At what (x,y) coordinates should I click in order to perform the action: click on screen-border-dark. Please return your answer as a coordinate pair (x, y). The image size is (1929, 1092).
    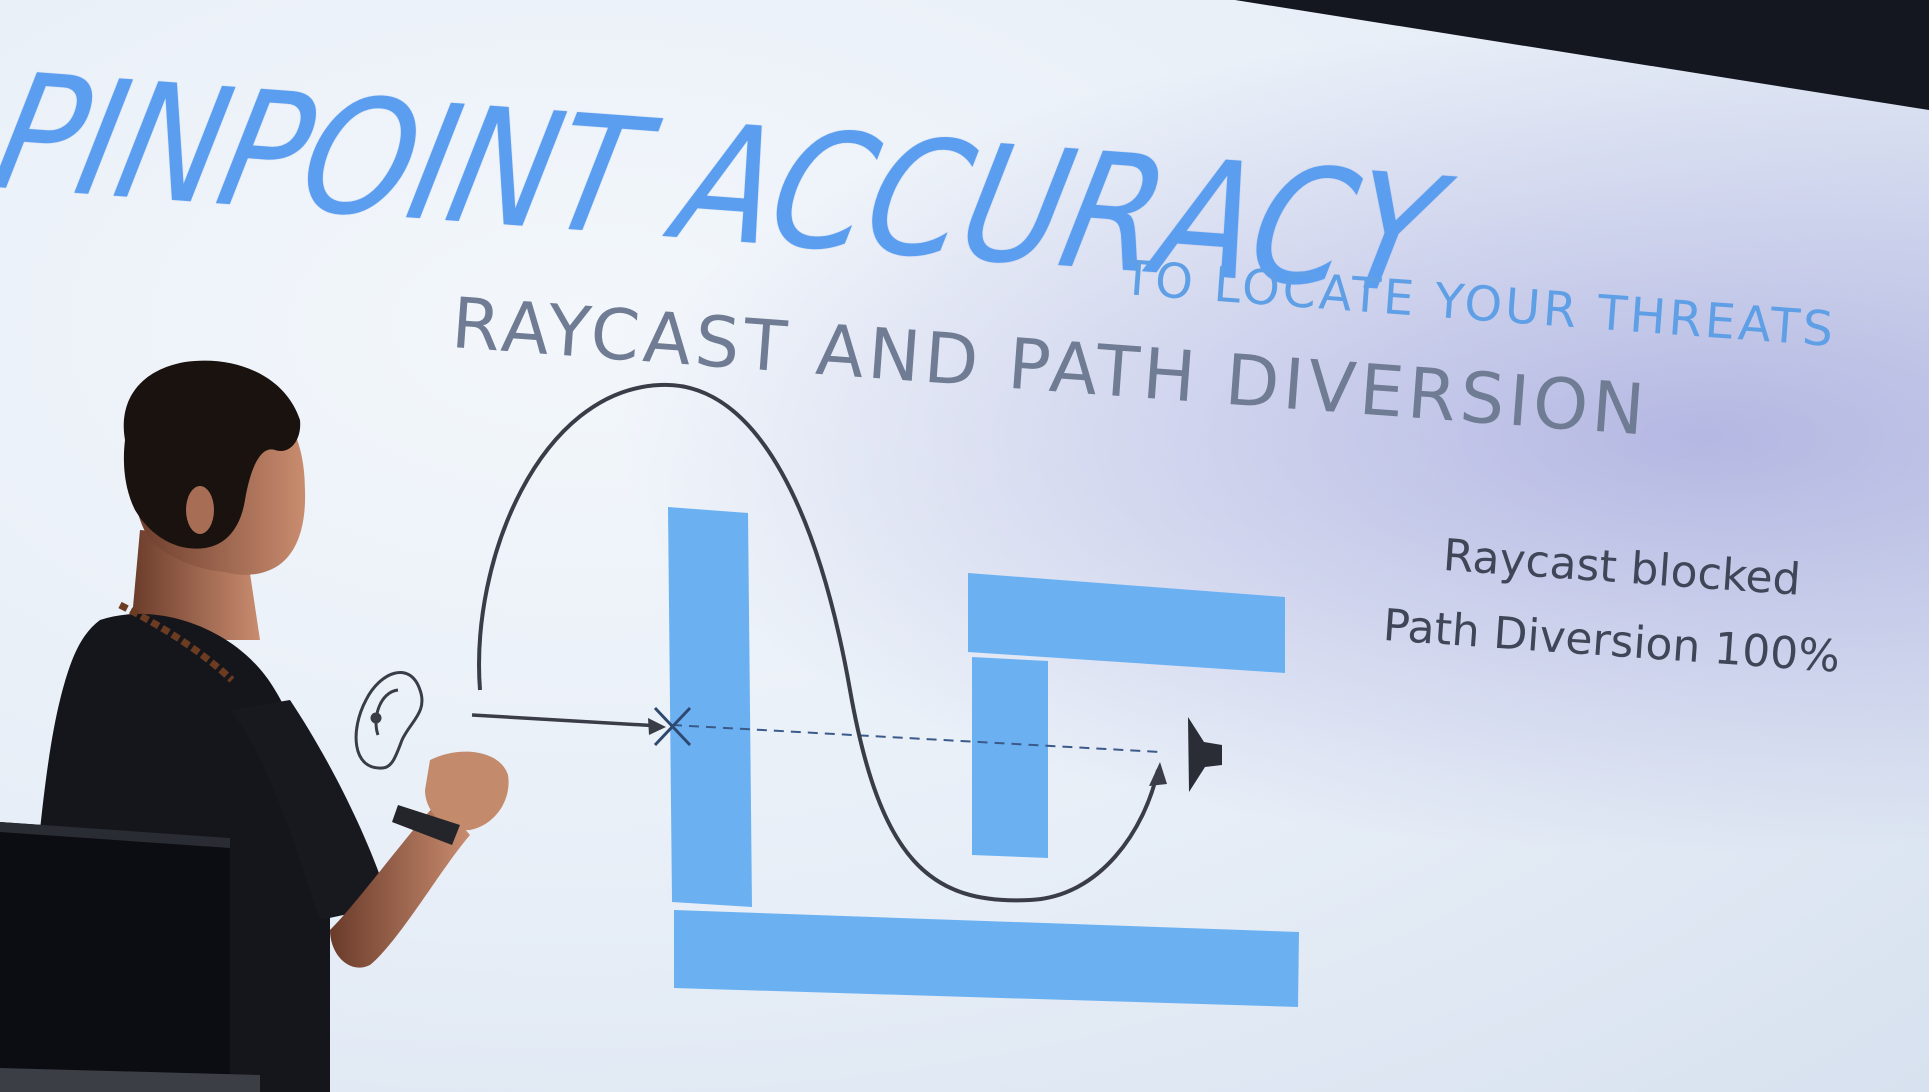
    Looking at the image, I should click on (1582, 55).